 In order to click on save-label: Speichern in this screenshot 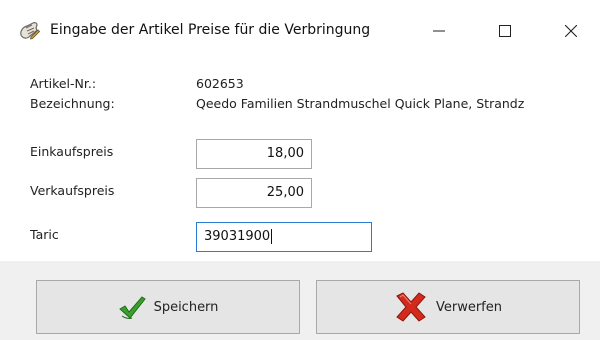, I will do `click(186, 307)`.